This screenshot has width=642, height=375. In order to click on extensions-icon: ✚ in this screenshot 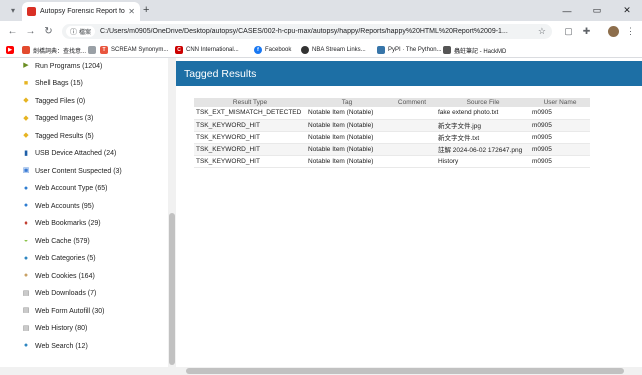, I will do `click(586, 31)`.